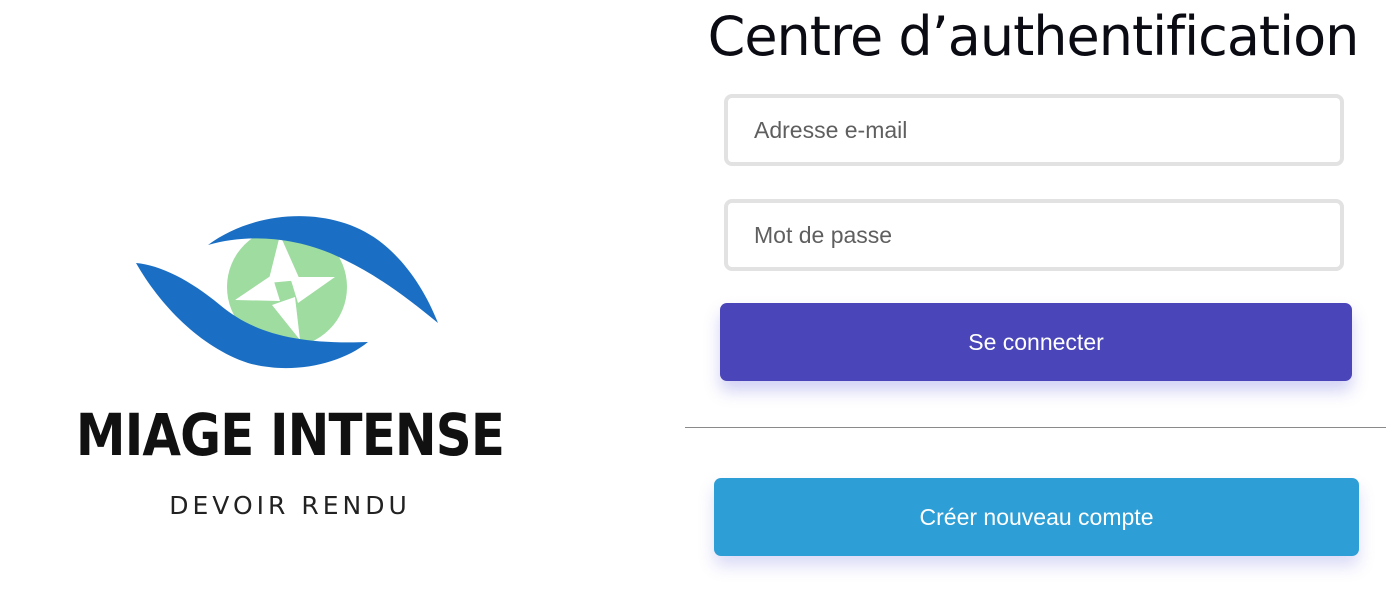  I want to click on divider, so click(1035, 427).